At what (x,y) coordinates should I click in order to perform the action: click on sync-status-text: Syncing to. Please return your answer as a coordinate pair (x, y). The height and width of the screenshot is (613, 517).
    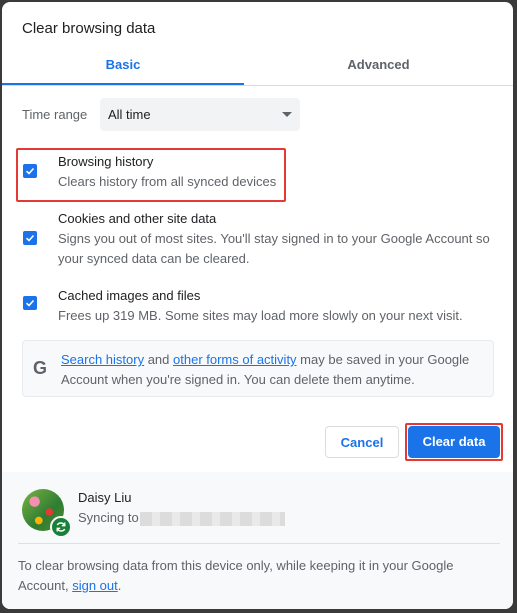
    Looking at the image, I should click on (108, 517).